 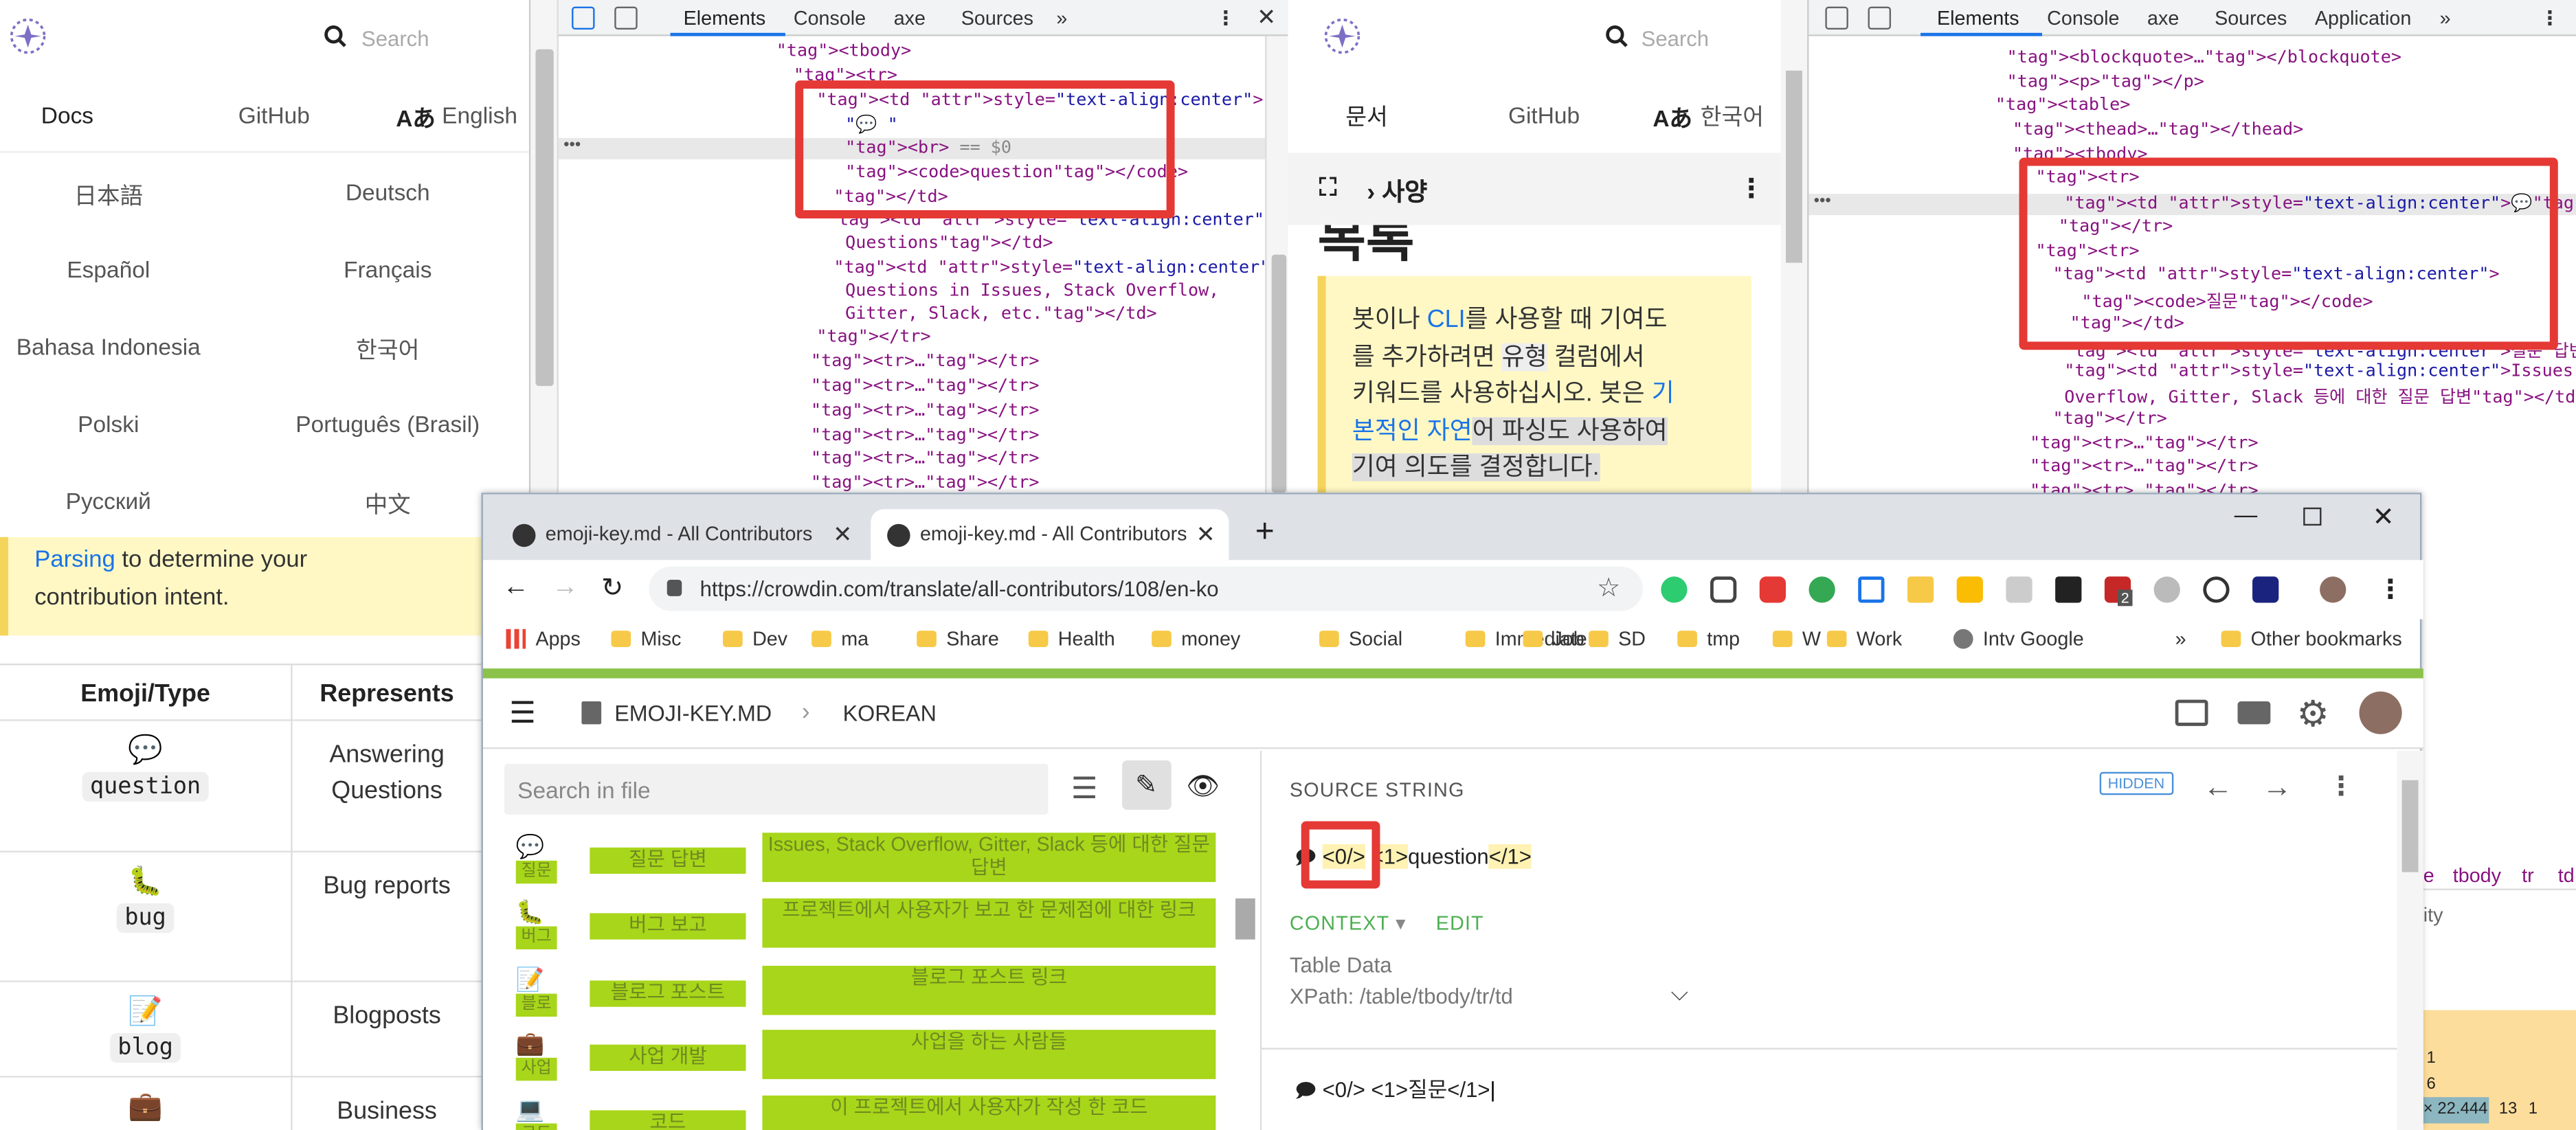 I want to click on back-icon: ←, so click(x=516, y=587).